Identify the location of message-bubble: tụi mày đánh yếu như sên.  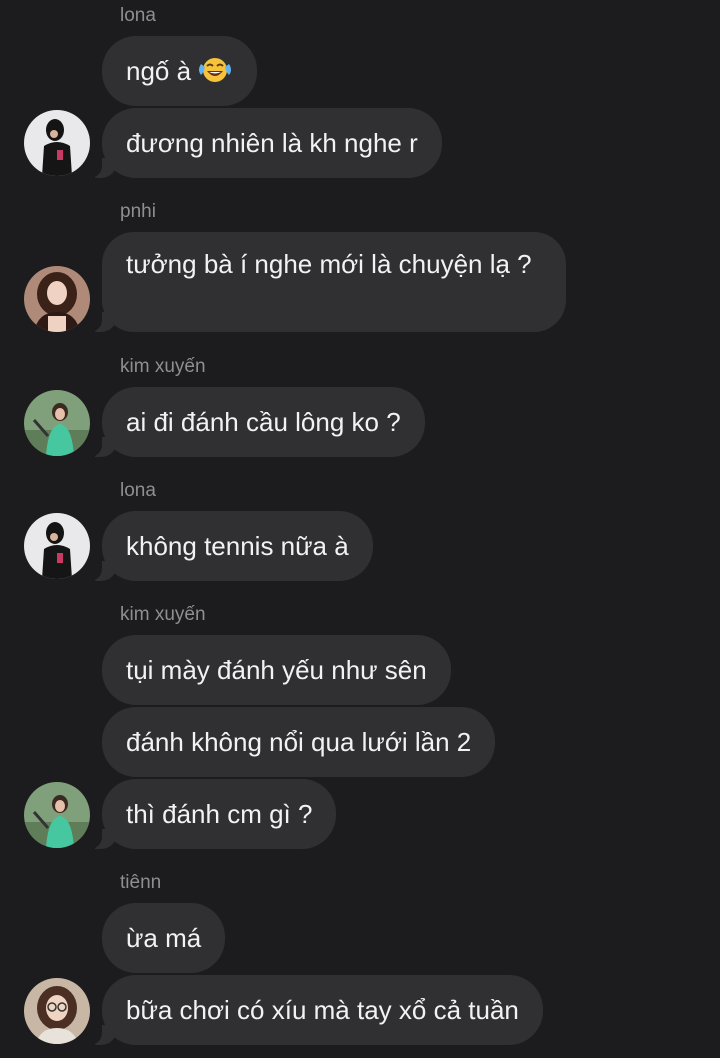
(276, 670).